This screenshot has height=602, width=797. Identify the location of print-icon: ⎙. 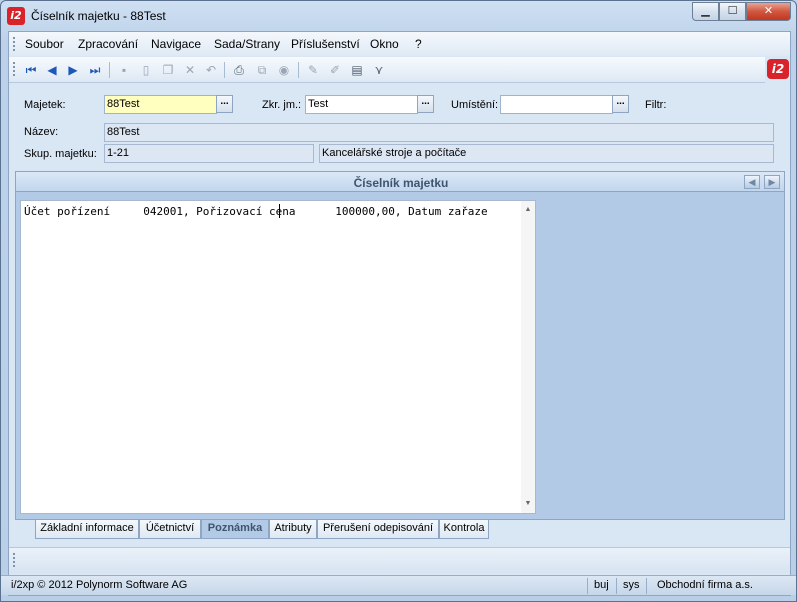
(239, 70).